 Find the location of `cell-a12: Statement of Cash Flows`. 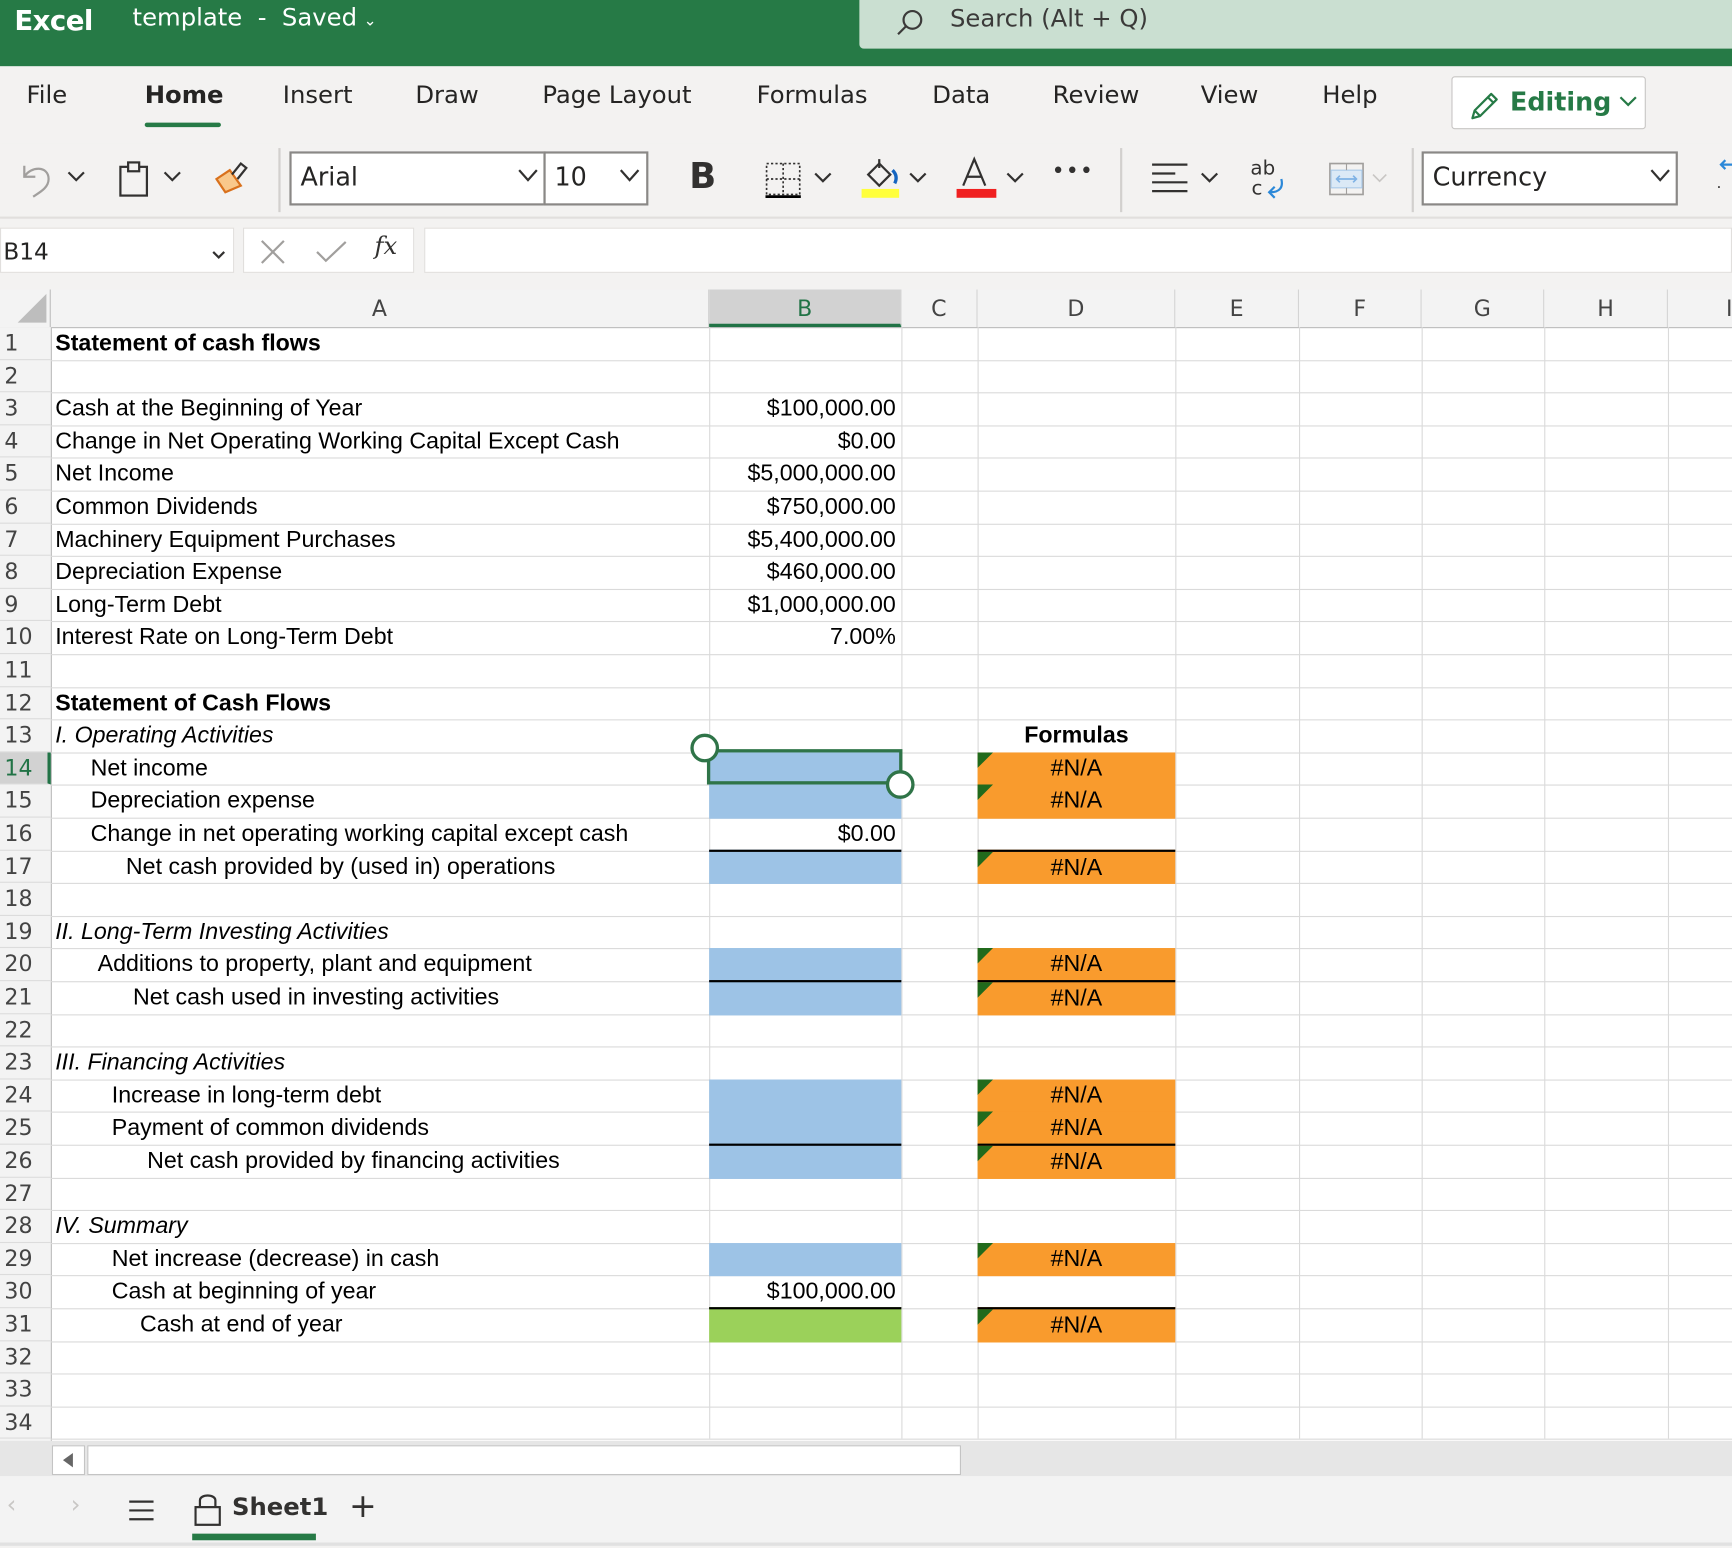

cell-a12: Statement of Cash Flows is located at coordinates (193, 703).